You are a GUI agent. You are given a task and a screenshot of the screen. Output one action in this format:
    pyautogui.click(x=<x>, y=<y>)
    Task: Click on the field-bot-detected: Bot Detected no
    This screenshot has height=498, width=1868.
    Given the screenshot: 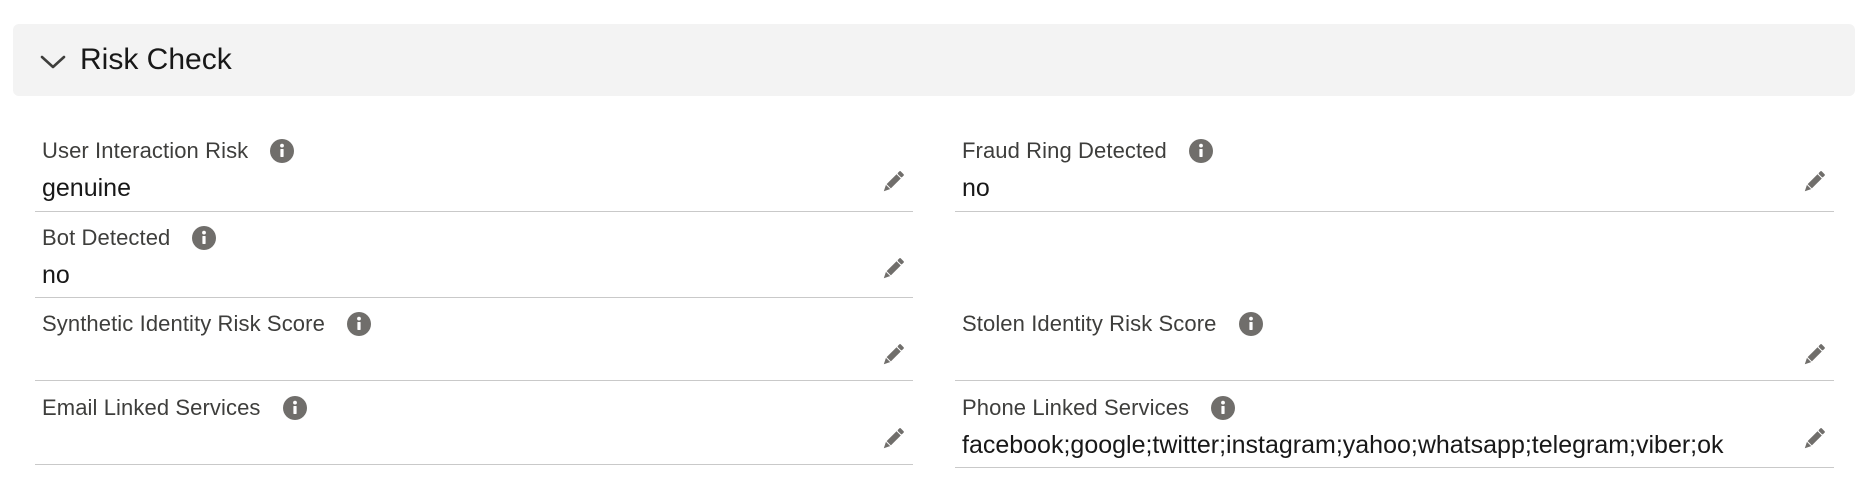 What is the action you would take?
    pyautogui.click(x=474, y=254)
    